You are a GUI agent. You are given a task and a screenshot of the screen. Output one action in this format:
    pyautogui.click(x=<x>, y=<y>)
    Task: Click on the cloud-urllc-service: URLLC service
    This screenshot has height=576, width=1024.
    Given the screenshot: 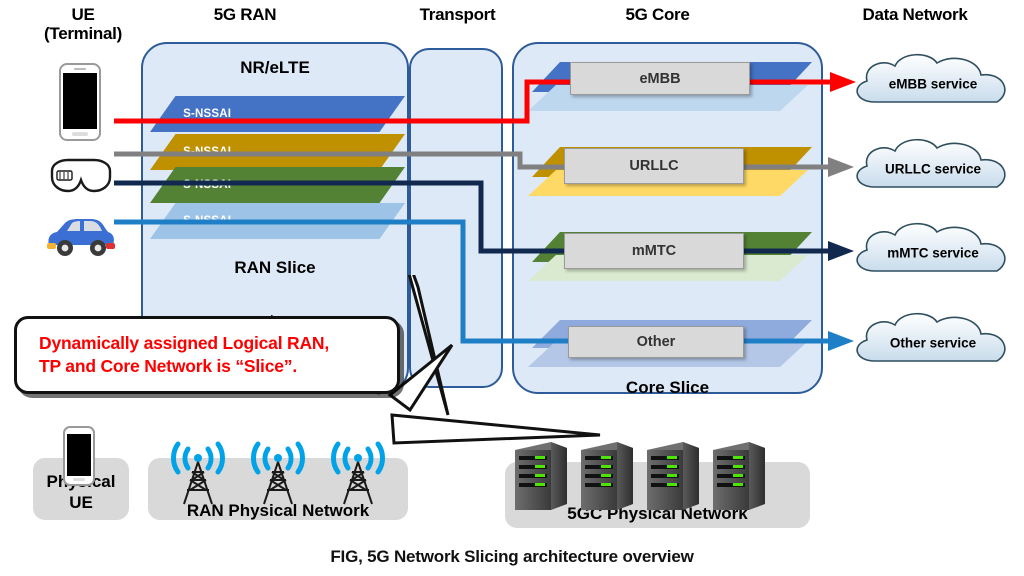 What is the action you would take?
    pyautogui.click(x=934, y=169)
    